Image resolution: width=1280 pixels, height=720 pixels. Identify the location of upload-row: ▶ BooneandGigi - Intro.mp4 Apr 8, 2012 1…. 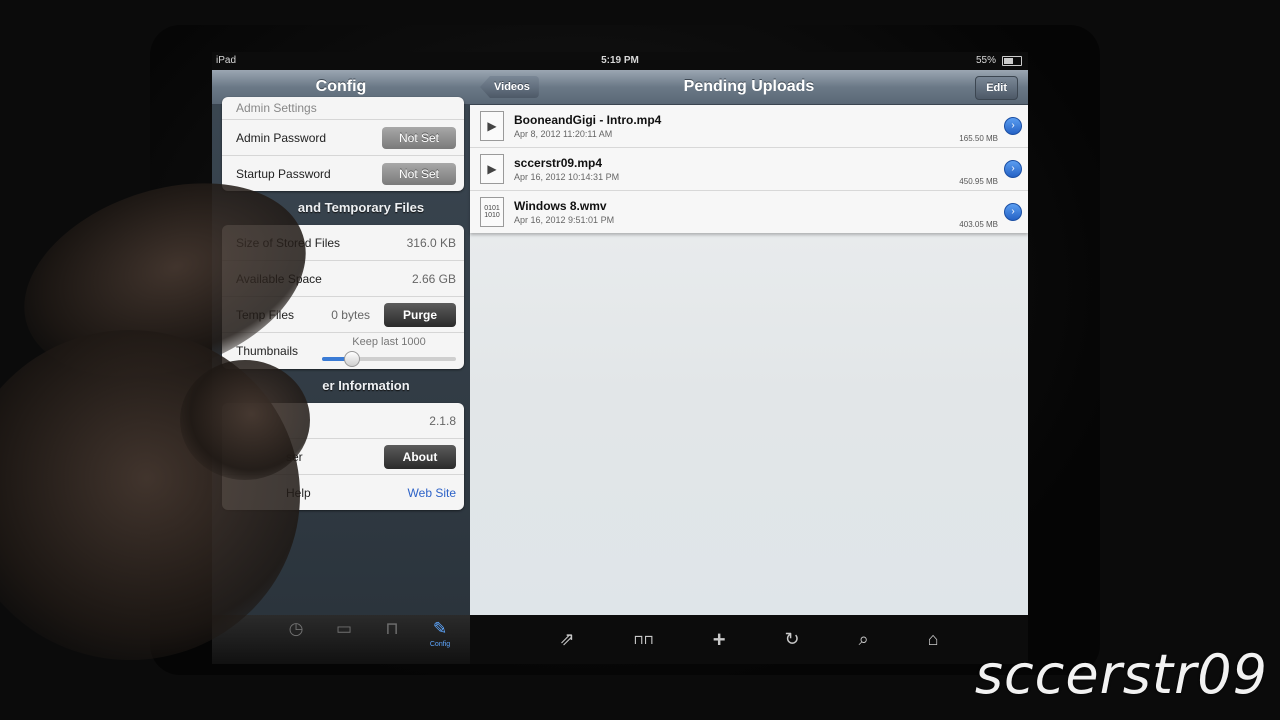
(749, 126).